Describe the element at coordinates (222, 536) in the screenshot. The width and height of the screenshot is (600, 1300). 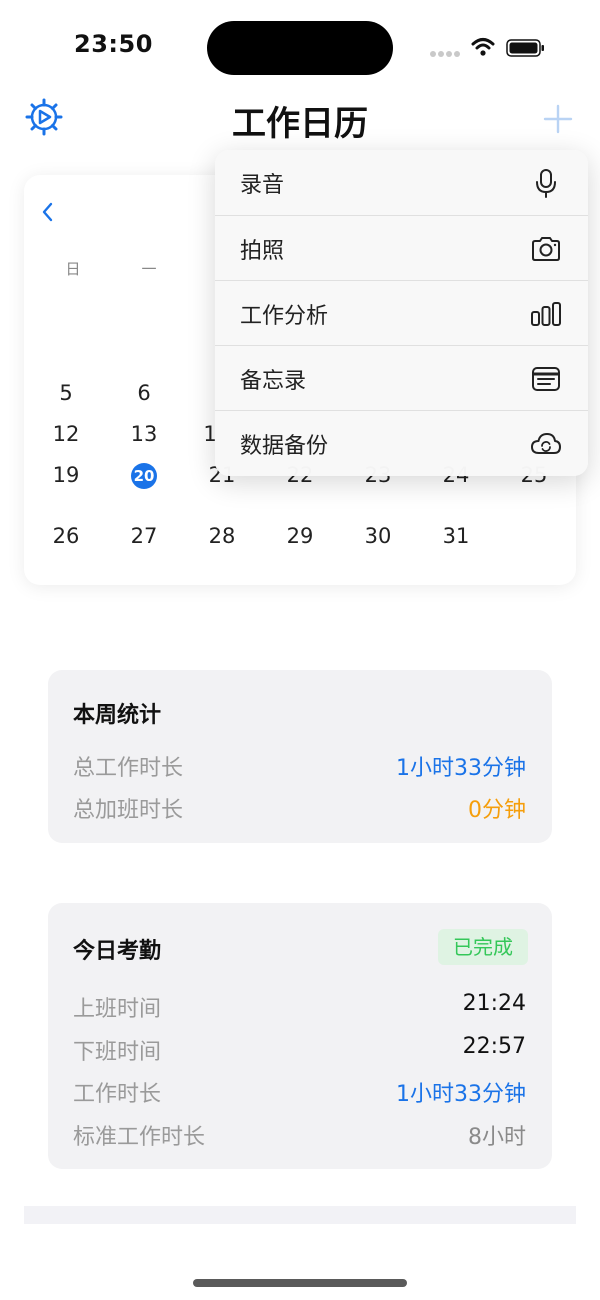
I see `calendar-day: 28` at that location.